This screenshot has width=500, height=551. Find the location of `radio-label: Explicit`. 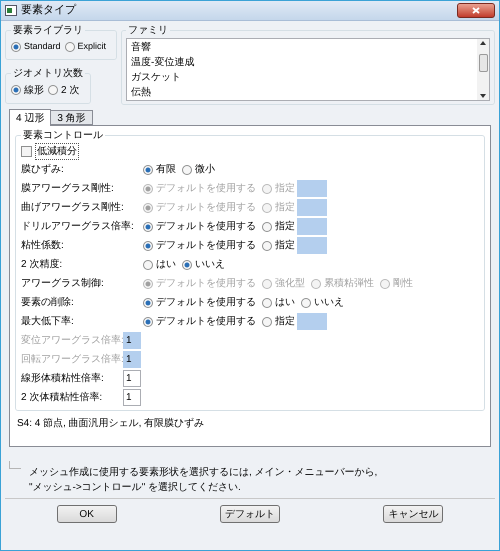

radio-label: Explicit is located at coordinates (92, 46).